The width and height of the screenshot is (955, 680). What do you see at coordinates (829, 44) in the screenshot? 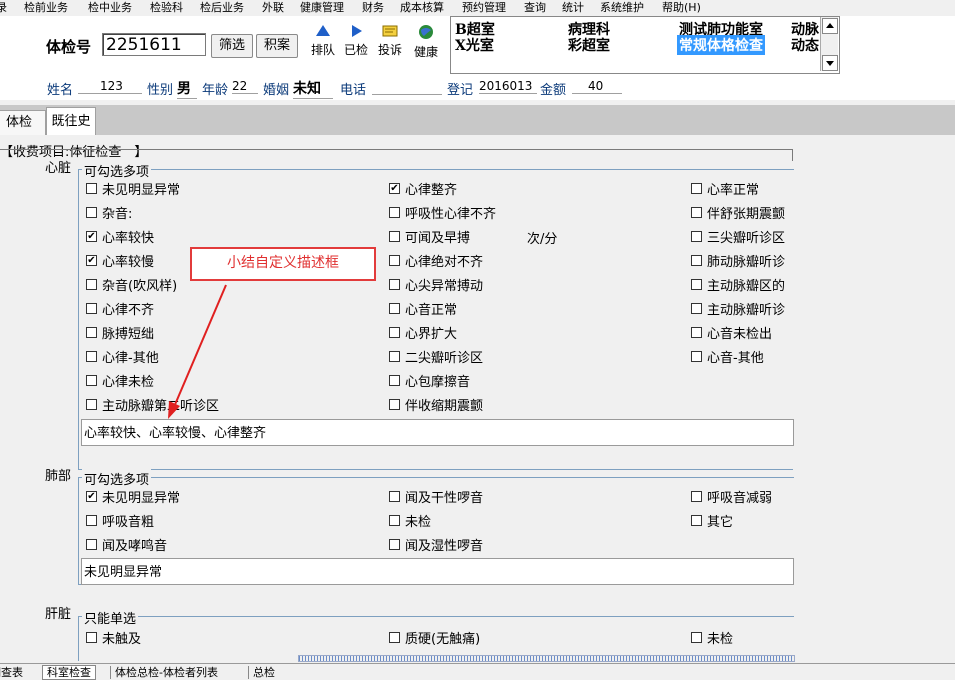
I see `room-list-scrollbar` at bounding box center [829, 44].